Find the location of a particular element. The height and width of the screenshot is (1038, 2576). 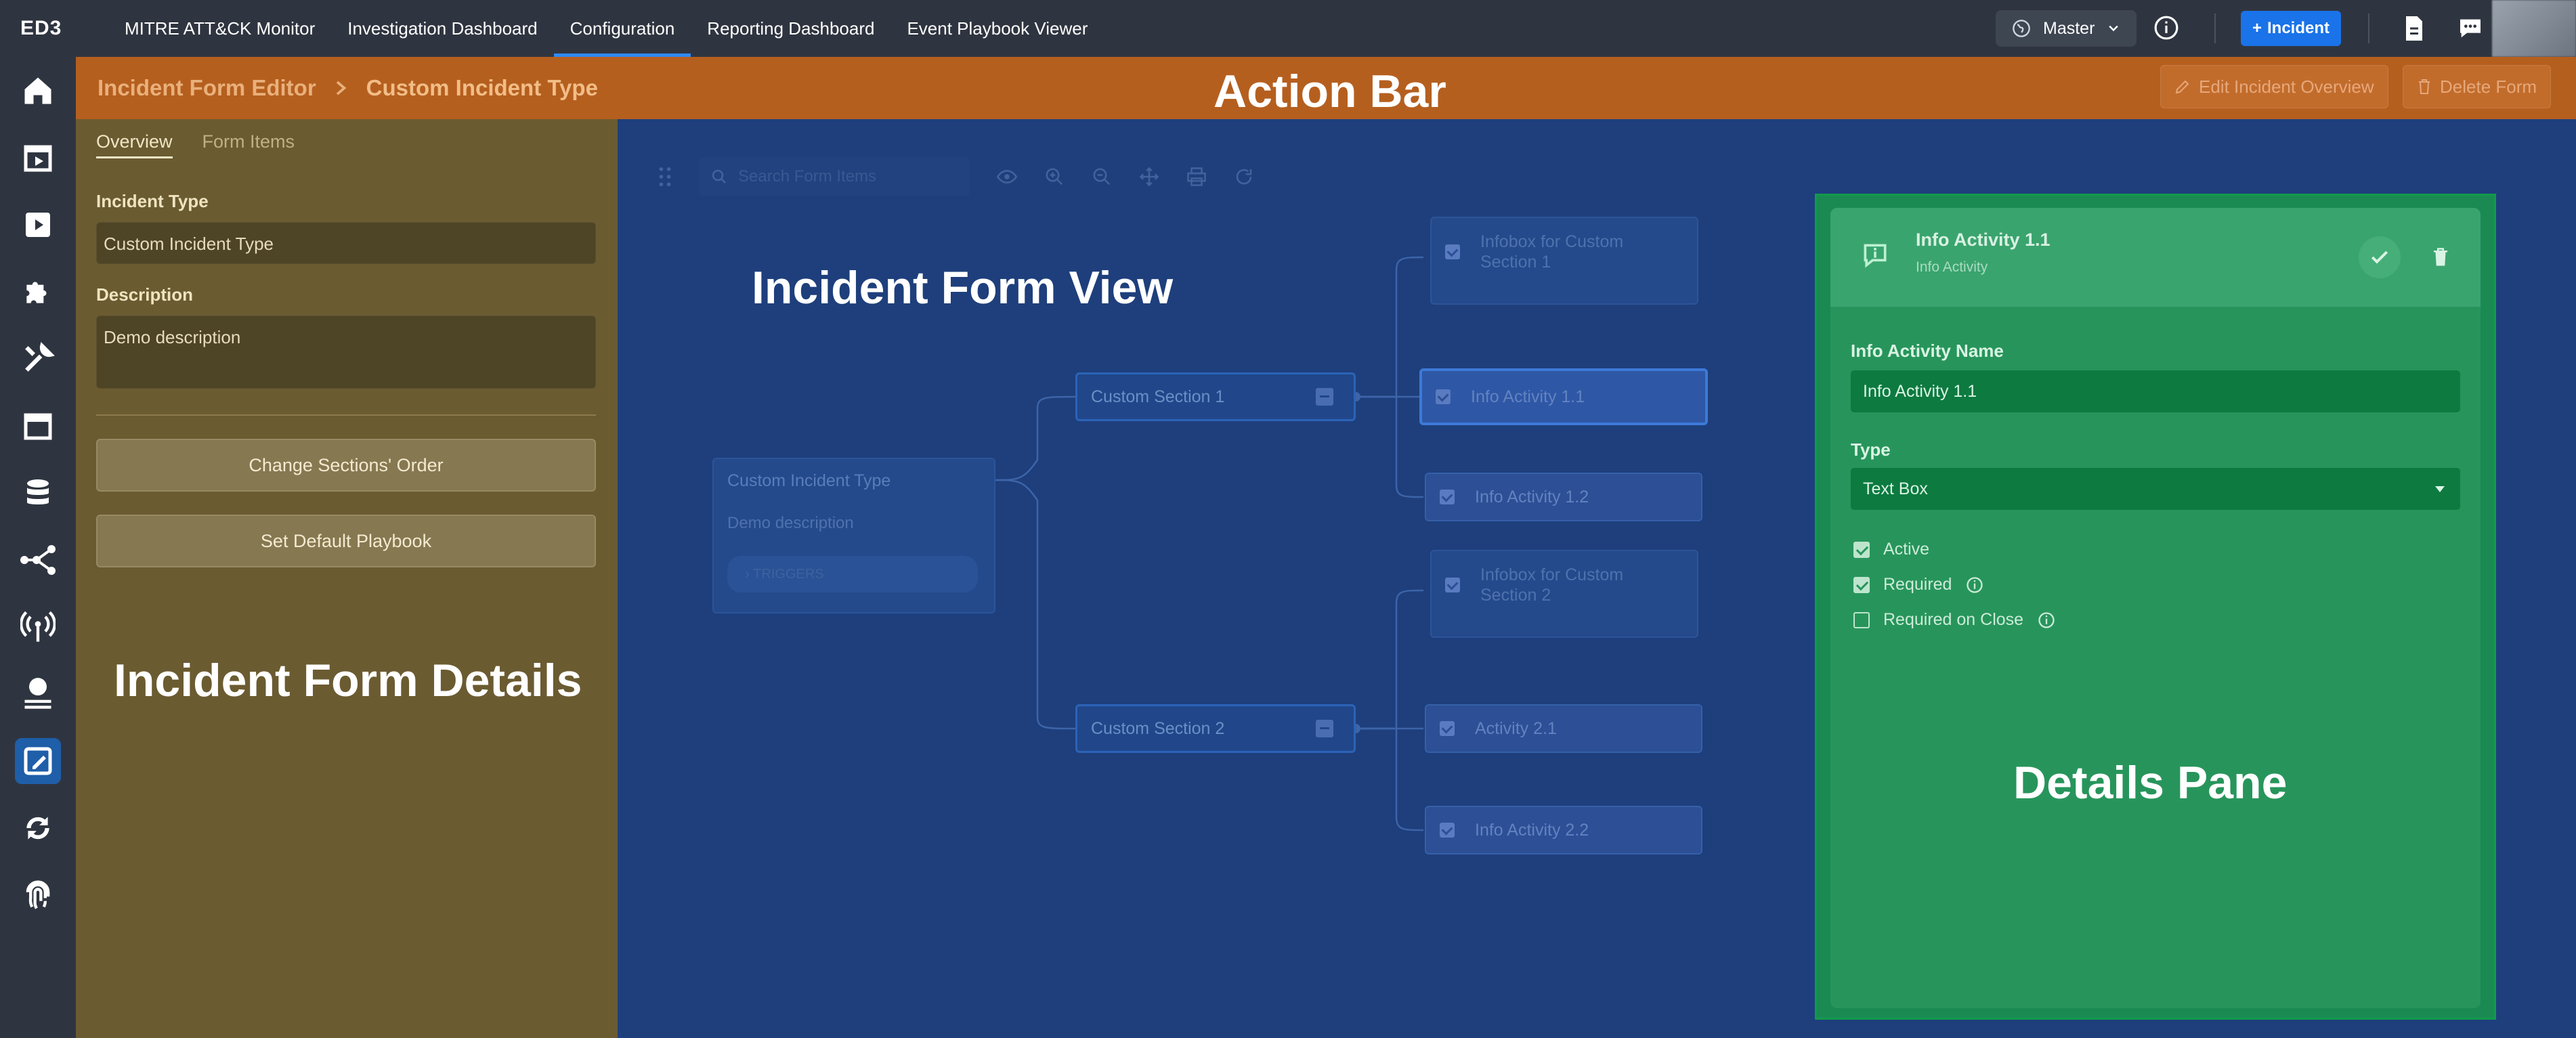

incident-form-details-overlay-label: Incident Form Details is located at coordinates (348, 680).